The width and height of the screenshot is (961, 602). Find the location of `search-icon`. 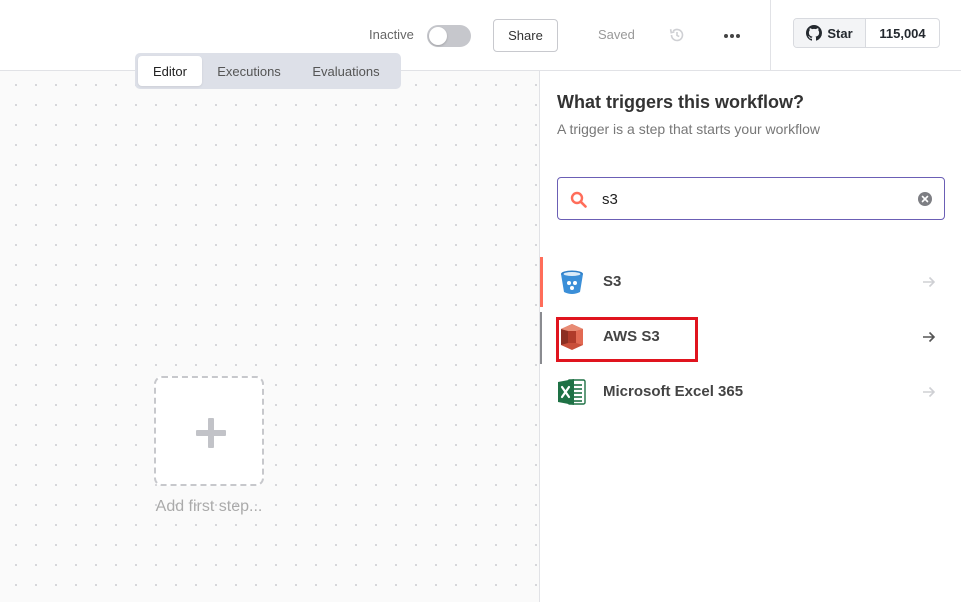

search-icon is located at coordinates (578, 199).